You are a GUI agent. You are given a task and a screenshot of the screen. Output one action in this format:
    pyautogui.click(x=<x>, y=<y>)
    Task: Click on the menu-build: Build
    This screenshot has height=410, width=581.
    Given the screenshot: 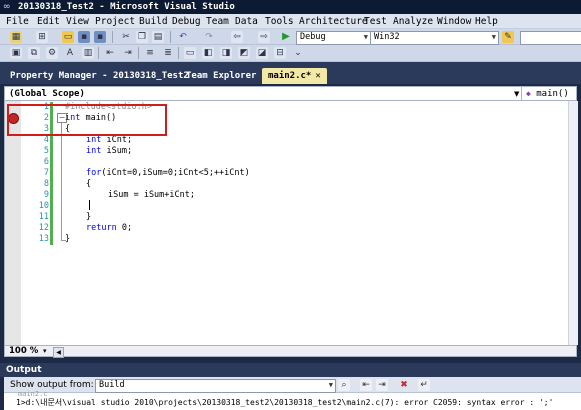 What is the action you would take?
    pyautogui.click(x=153, y=21)
    